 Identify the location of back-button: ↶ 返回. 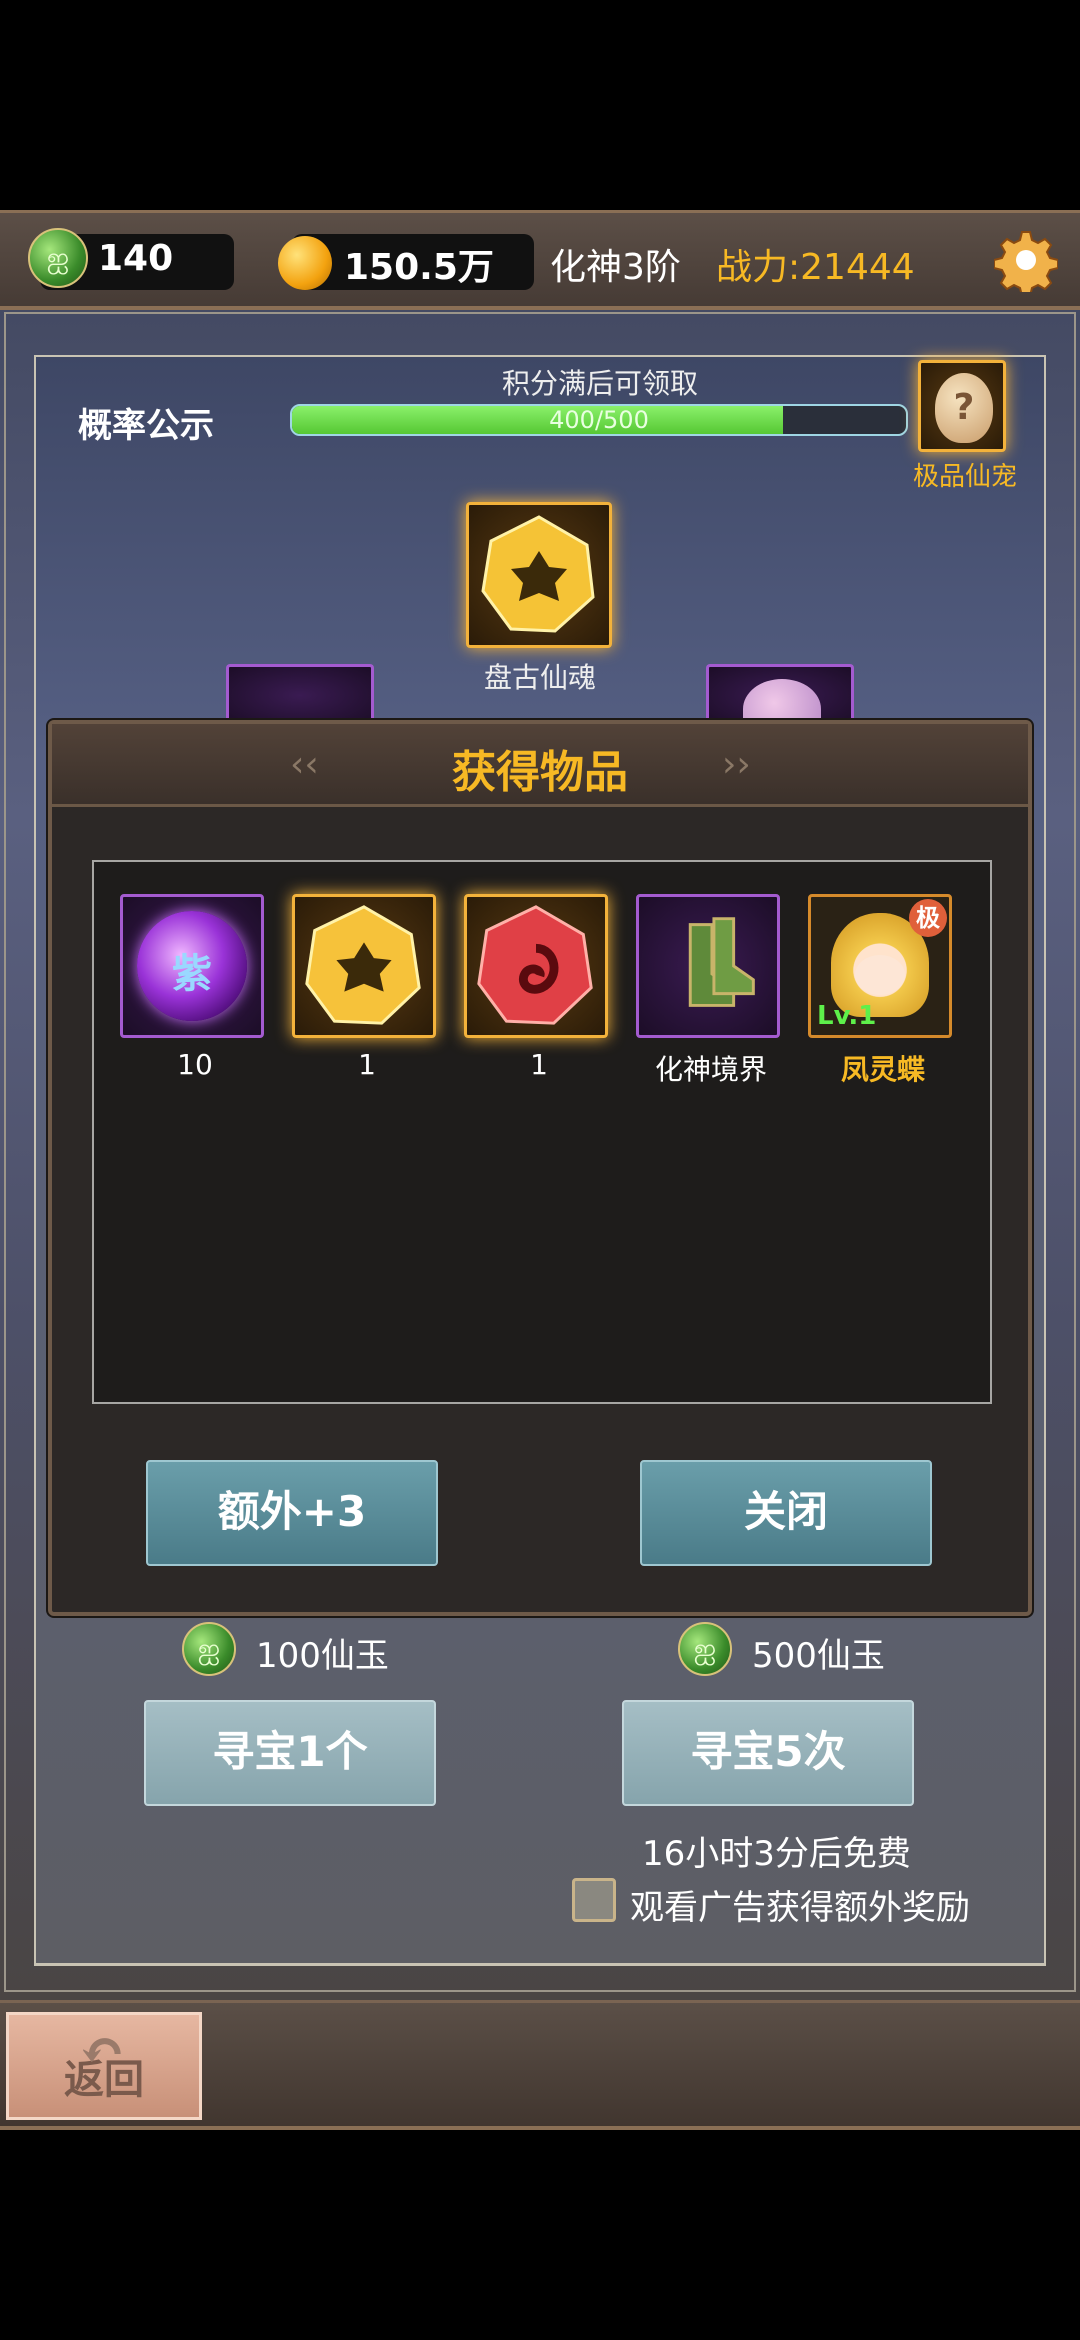
(104, 2066).